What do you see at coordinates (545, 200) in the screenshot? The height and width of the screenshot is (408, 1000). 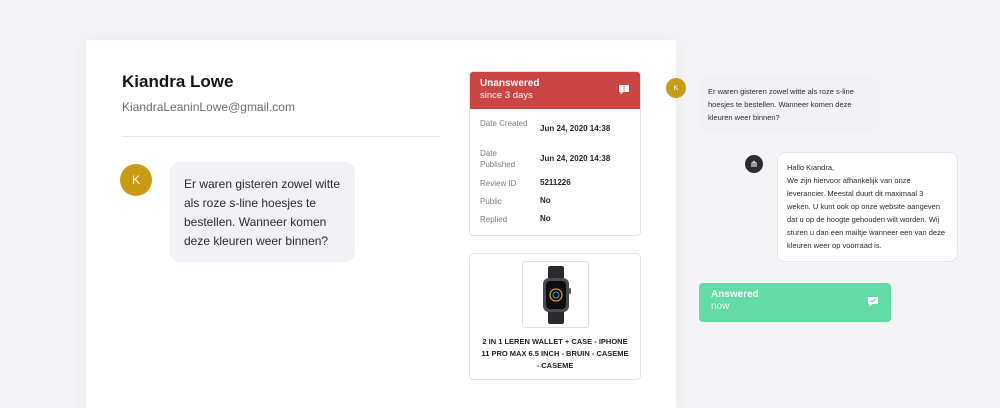 I see `public-value: No` at bounding box center [545, 200].